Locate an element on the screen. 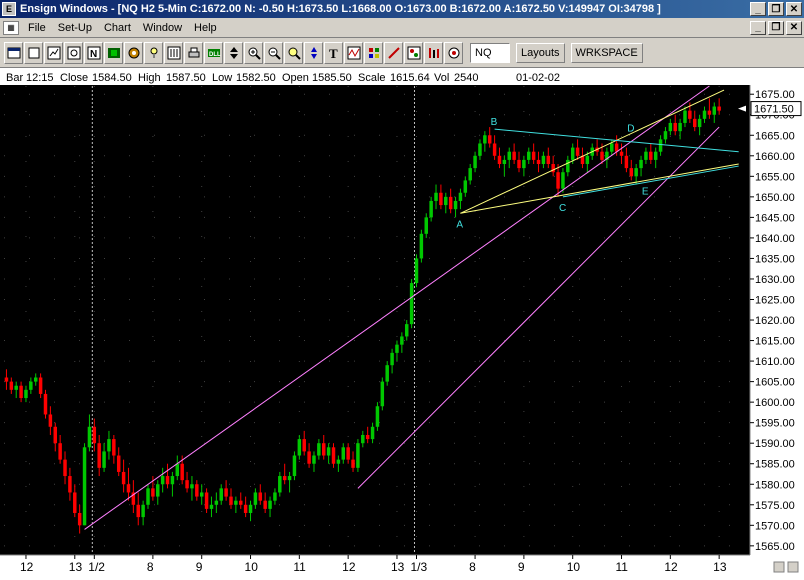  document-icon: ▦ is located at coordinates (11, 27).